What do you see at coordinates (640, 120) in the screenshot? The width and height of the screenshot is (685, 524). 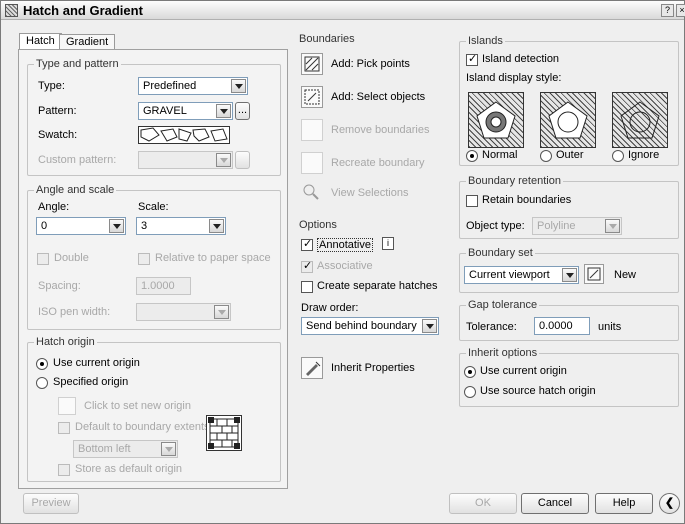 I see `island-ignore-icon` at bounding box center [640, 120].